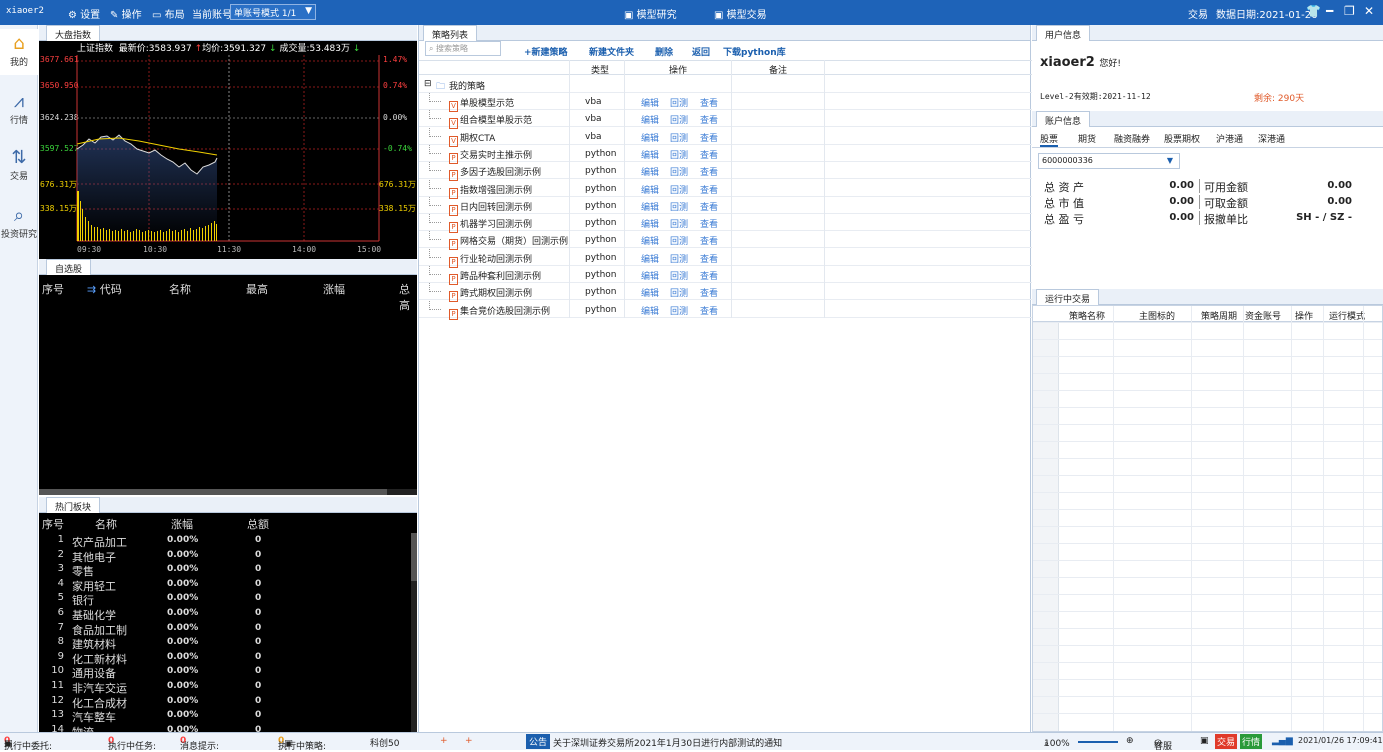 Image resolution: width=1383 pixels, height=752 pixels. Describe the element at coordinates (258, 524) in the screenshot. I see `col-header: 总额` at that location.